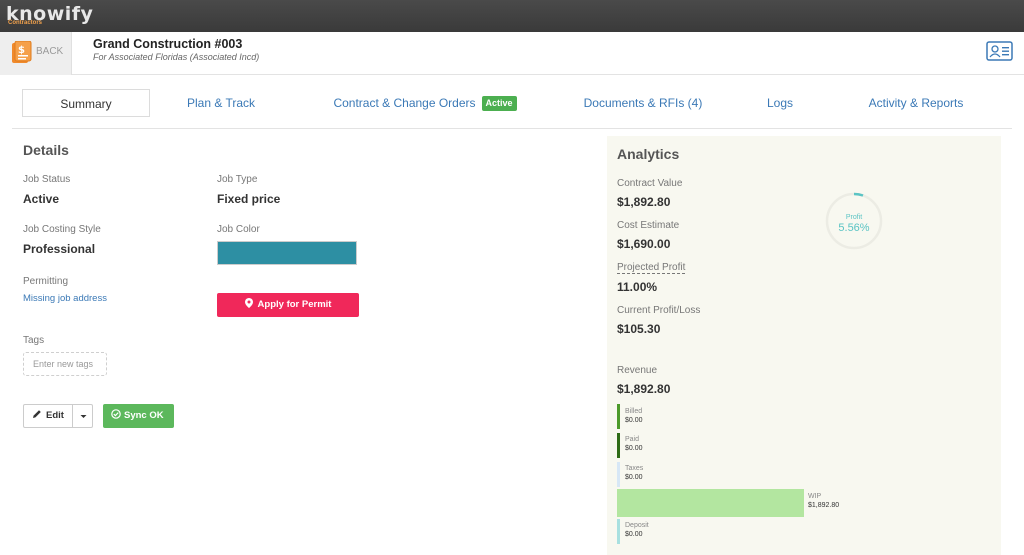  I want to click on deposit-value: $0.00, so click(634, 534).